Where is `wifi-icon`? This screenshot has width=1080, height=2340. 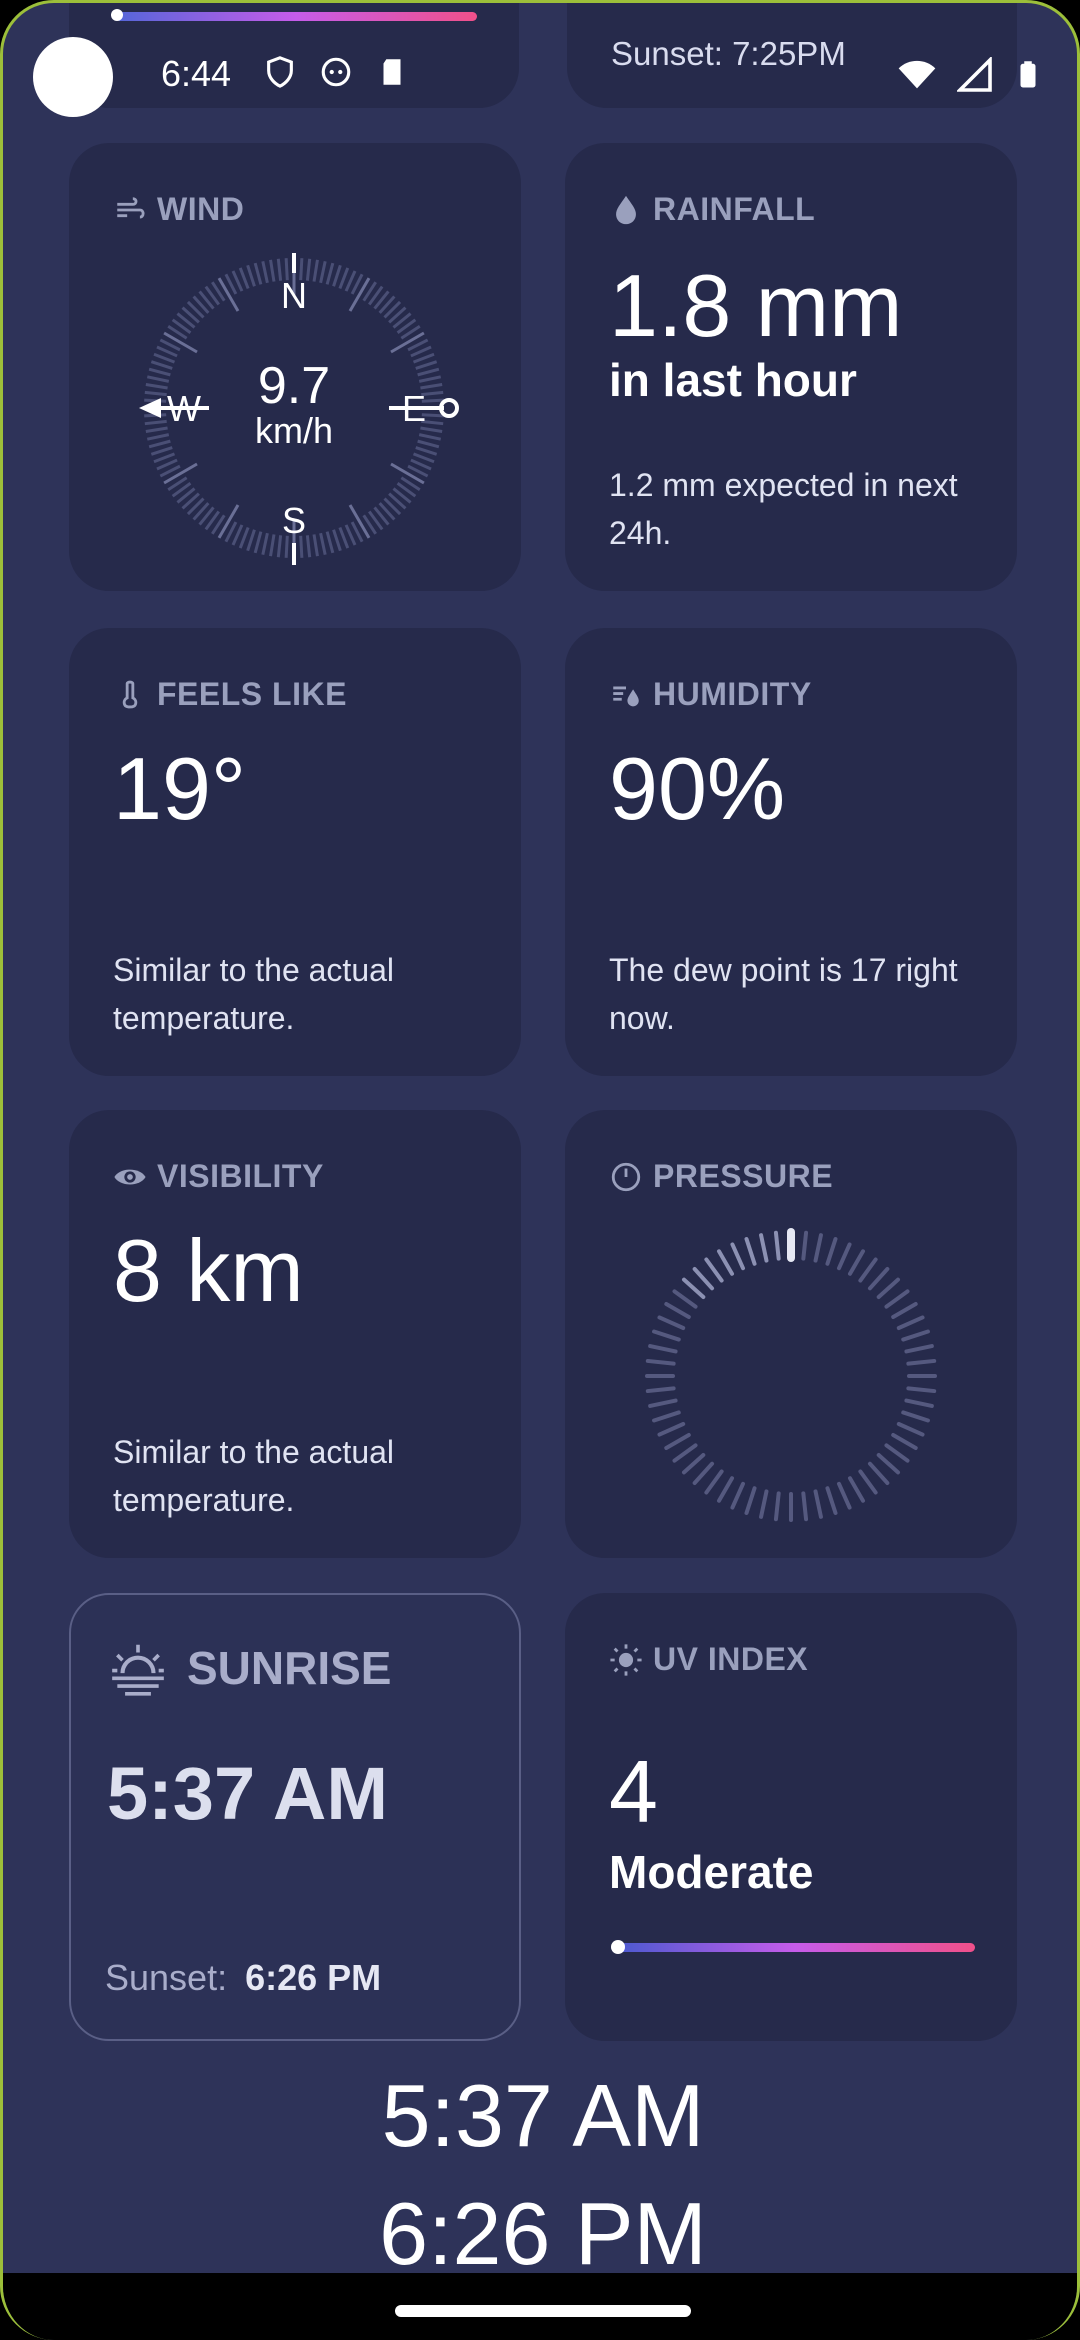
wifi-icon is located at coordinates (917, 77).